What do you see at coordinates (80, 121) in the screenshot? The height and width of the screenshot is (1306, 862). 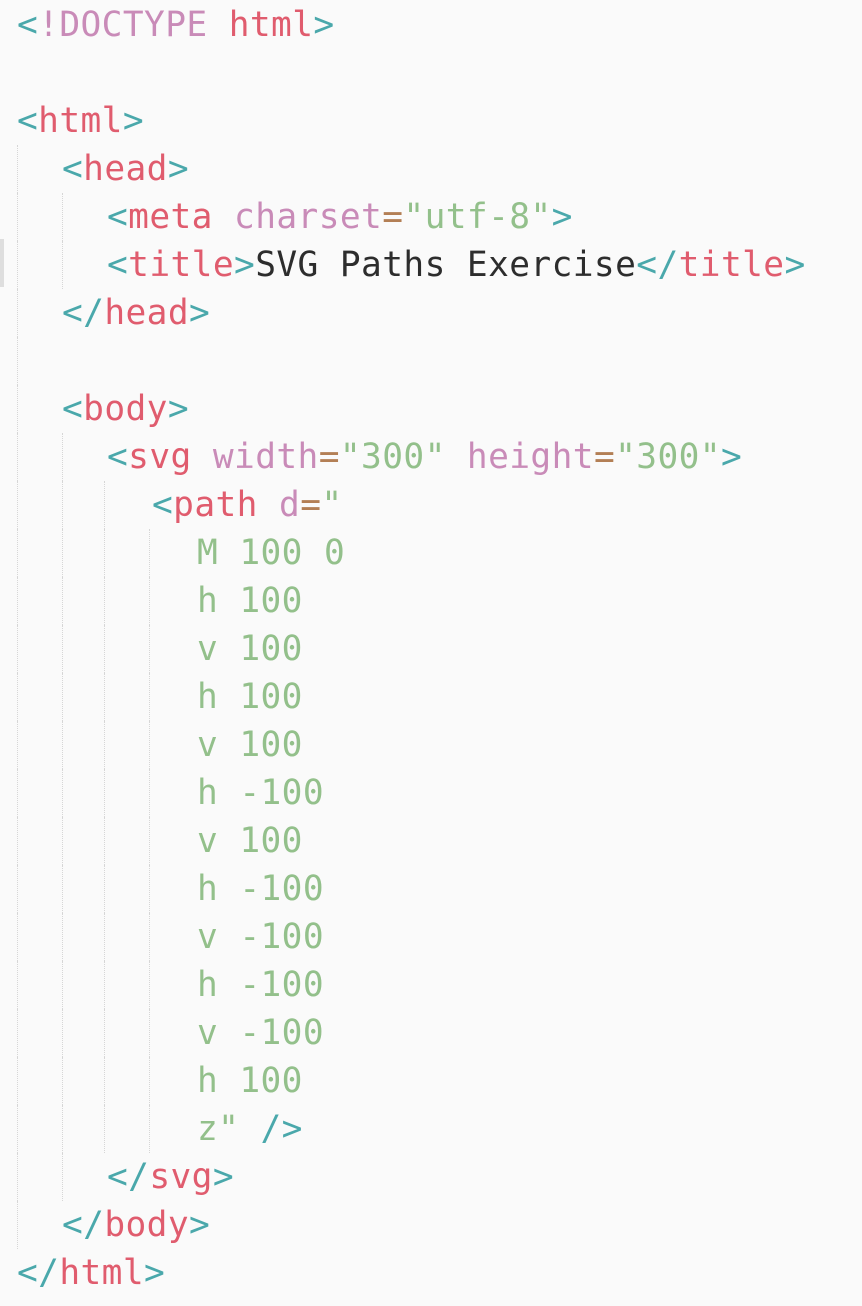 I see `html-tag-name: html` at bounding box center [80, 121].